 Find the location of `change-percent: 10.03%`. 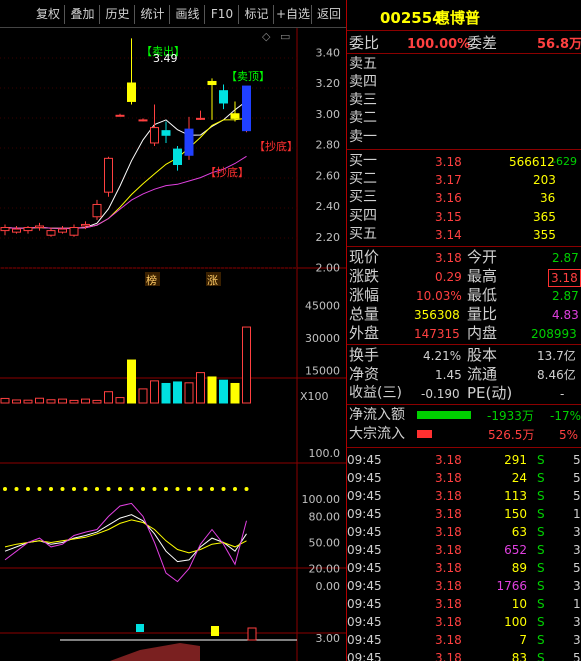

change-percent: 10.03% is located at coordinates (439, 296).